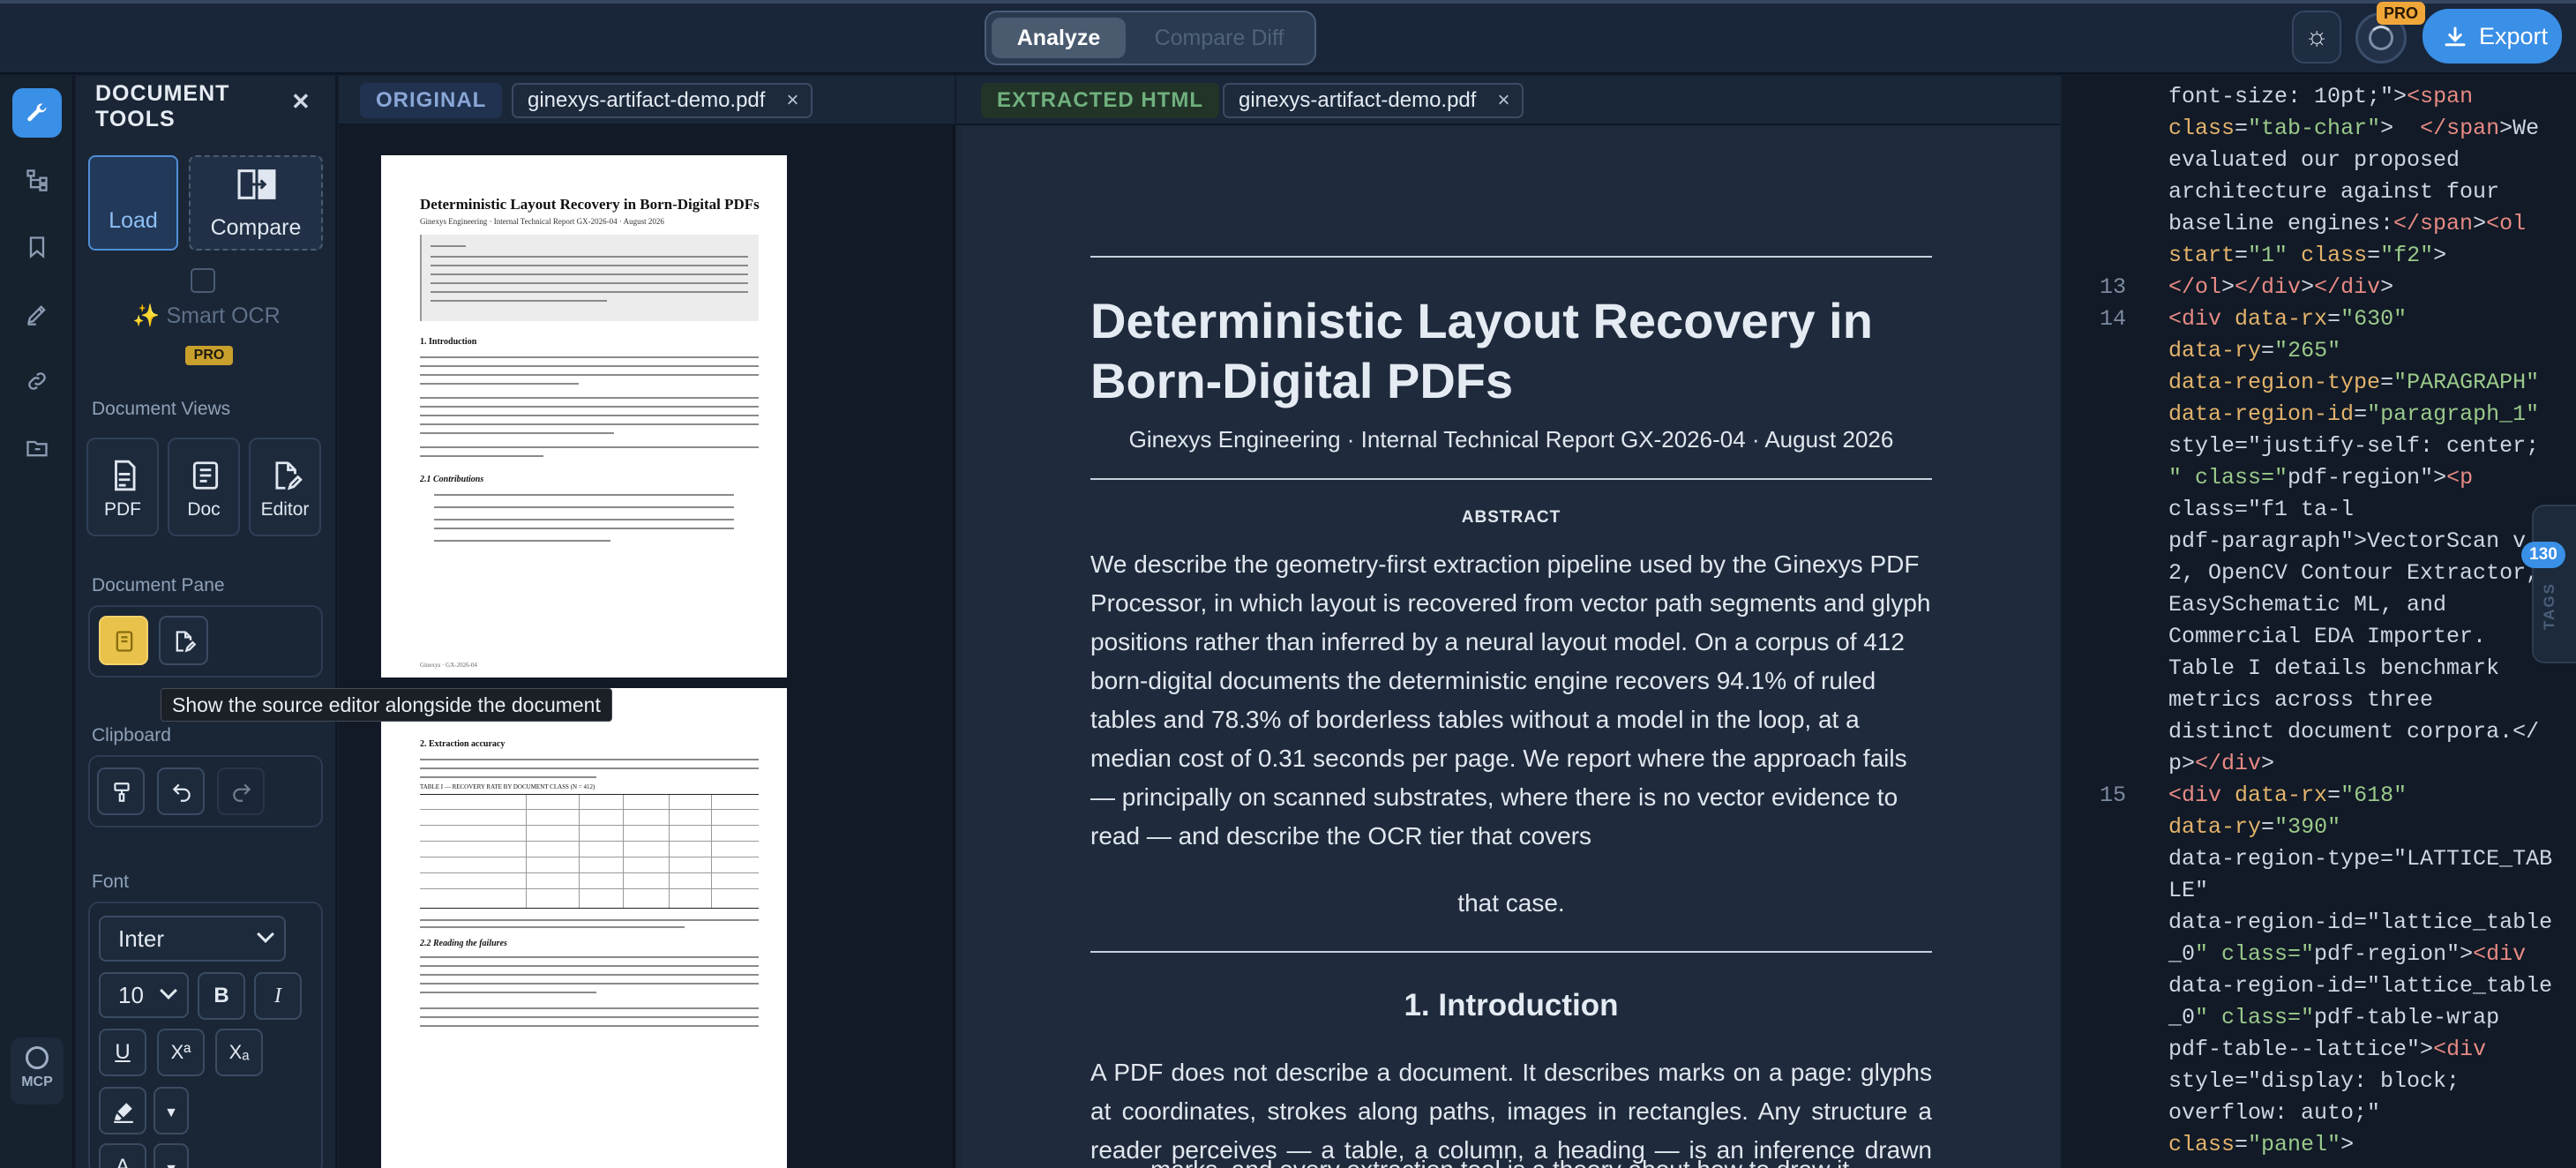  Describe the element at coordinates (203, 280) in the screenshot. I see `smart-ocr-checkbox` at that location.